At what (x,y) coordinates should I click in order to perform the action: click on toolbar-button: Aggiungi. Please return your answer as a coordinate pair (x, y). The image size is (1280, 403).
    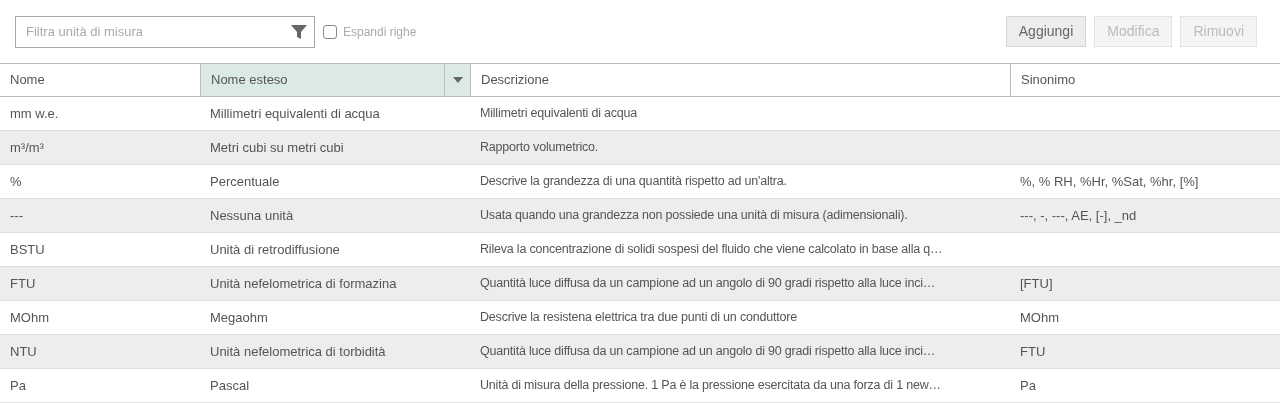
    Looking at the image, I should click on (1046, 31).